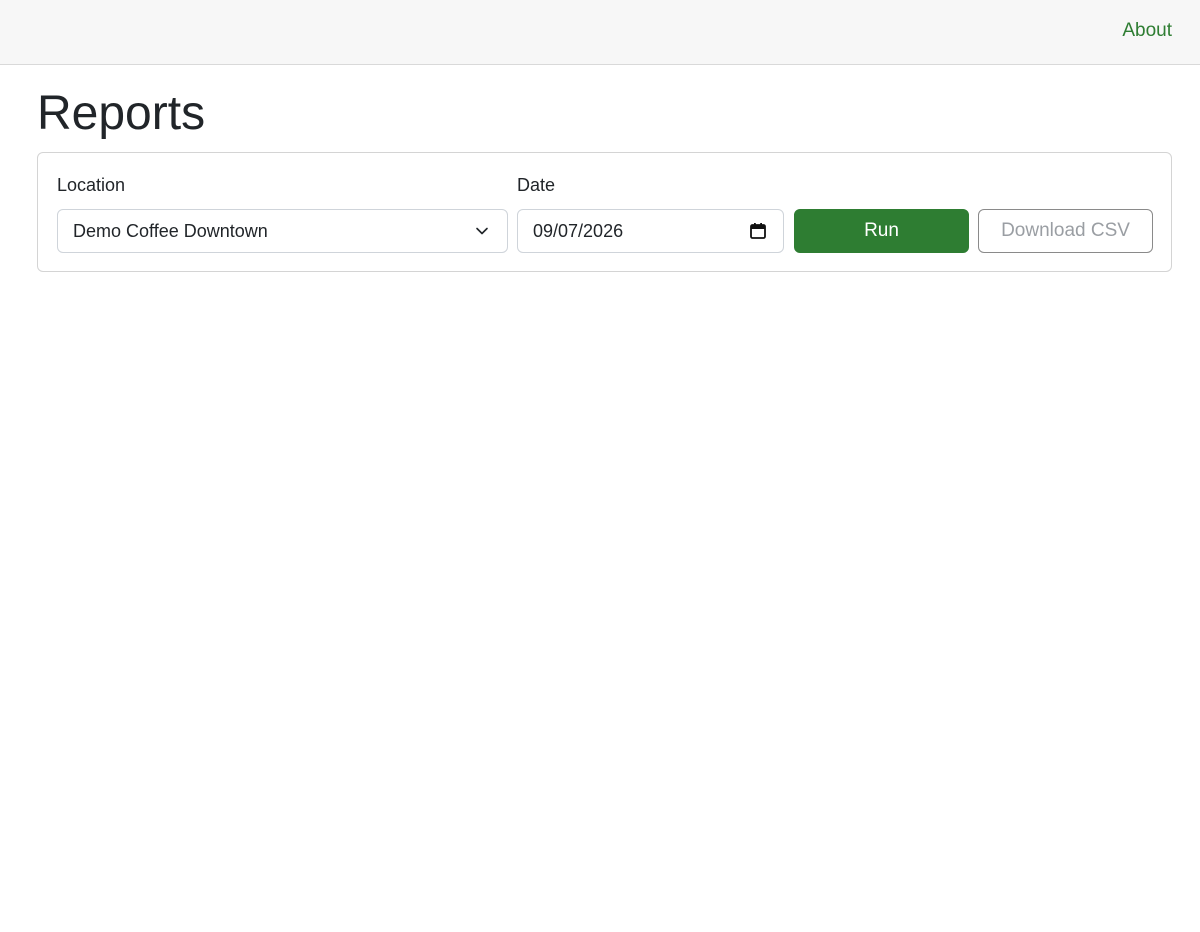 This screenshot has height=932, width=1200. What do you see at coordinates (650, 231) in the screenshot?
I see `date-input: 09/07/2026` at bounding box center [650, 231].